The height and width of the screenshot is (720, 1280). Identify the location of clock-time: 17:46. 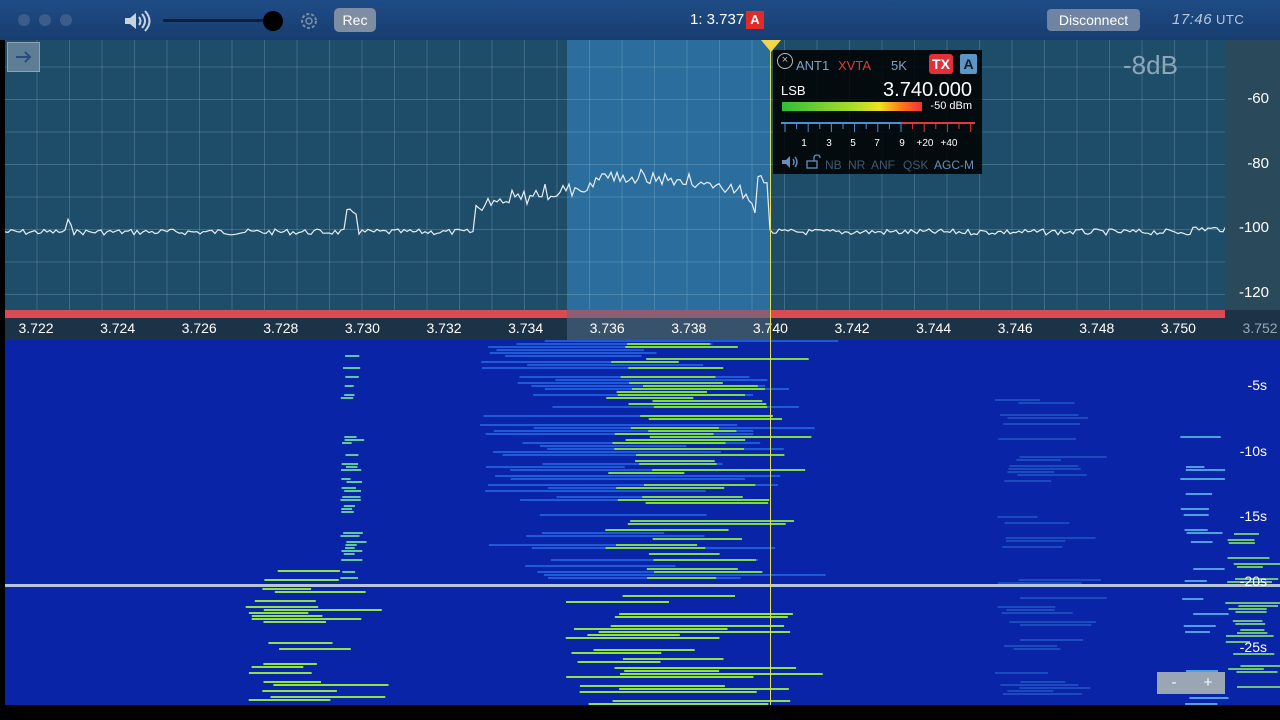
(1192, 19).